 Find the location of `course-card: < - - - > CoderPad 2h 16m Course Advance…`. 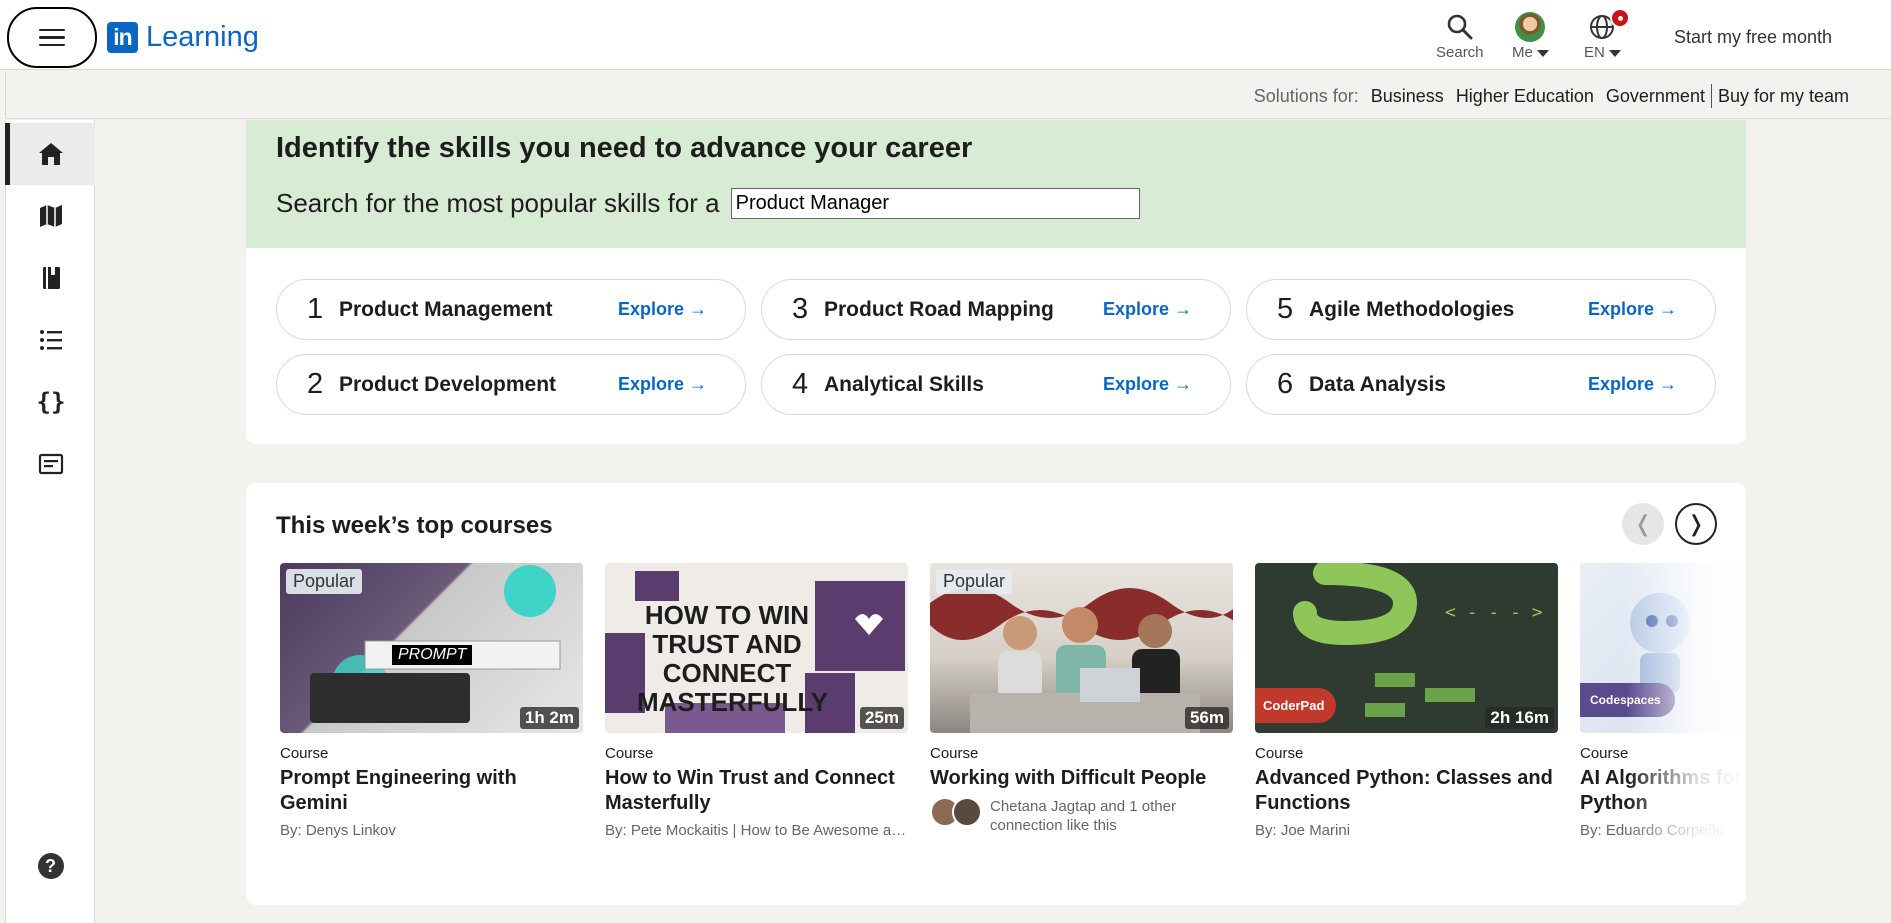

course-card: < - - - > CoderPad 2h 16m Course Advance… is located at coordinates (1406, 701).